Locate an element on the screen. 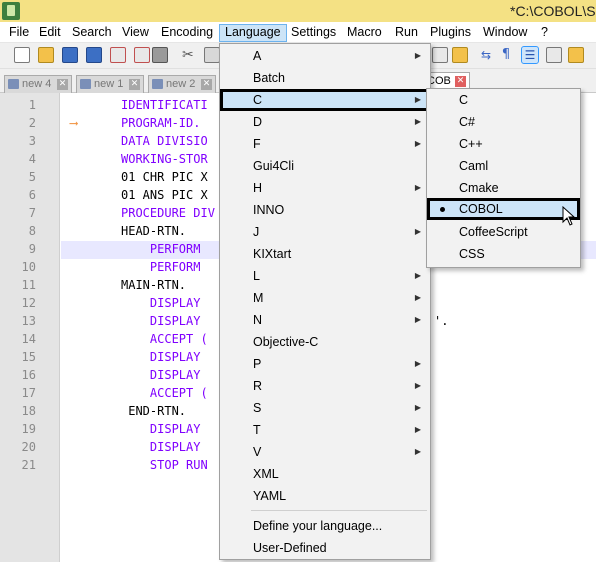  lang-item-h: H ▶ is located at coordinates (325, 188).